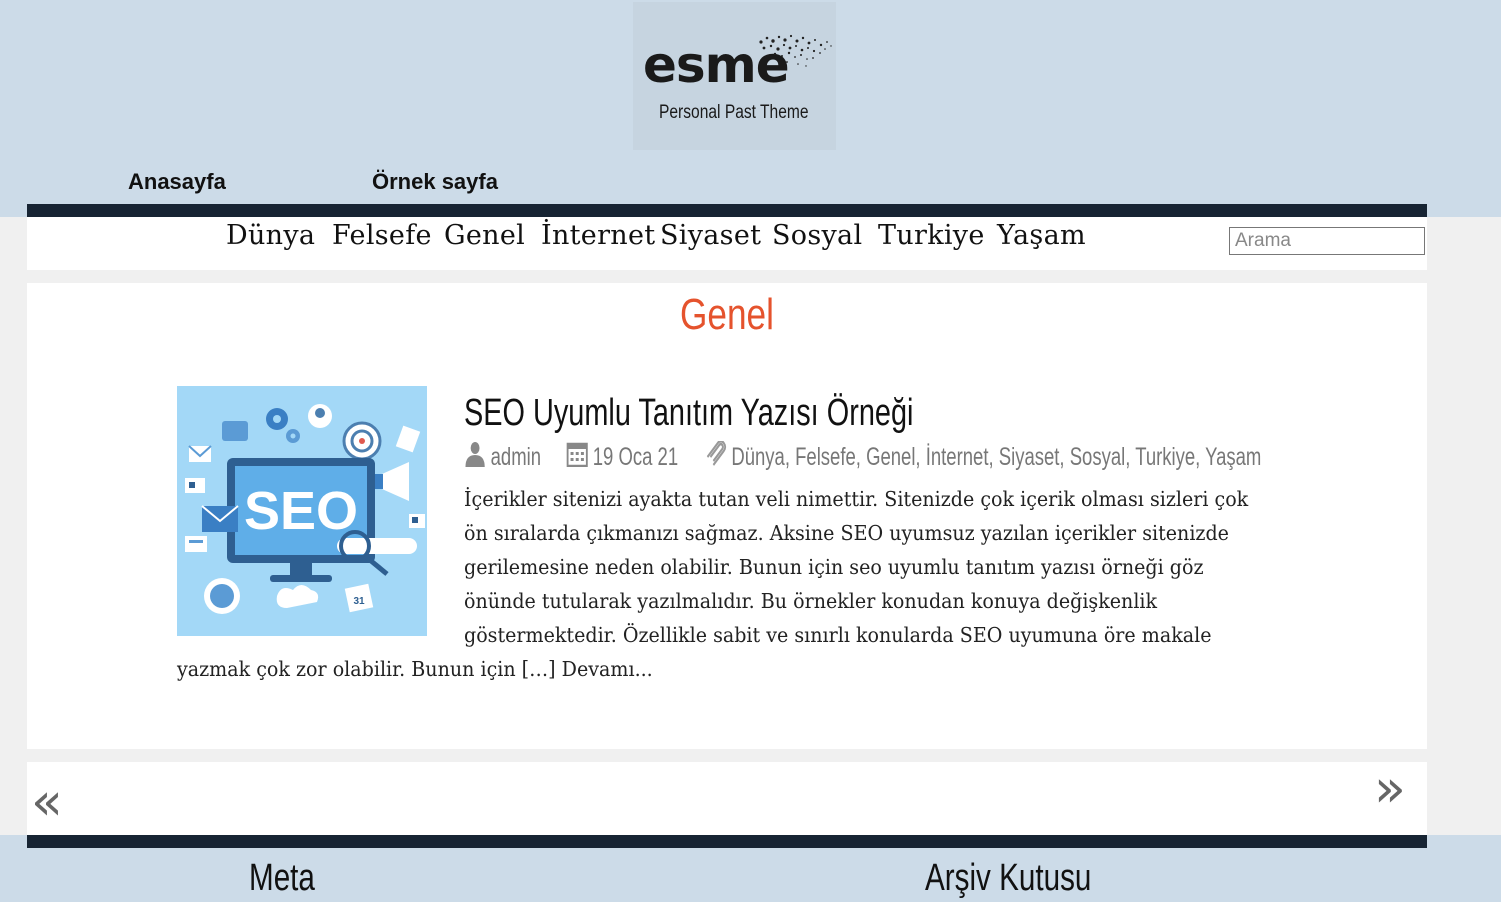  What do you see at coordinates (931, 235) in the screenshot?
I see `category-link-turkiye: Turkiye` at bounding box center [931, 235].